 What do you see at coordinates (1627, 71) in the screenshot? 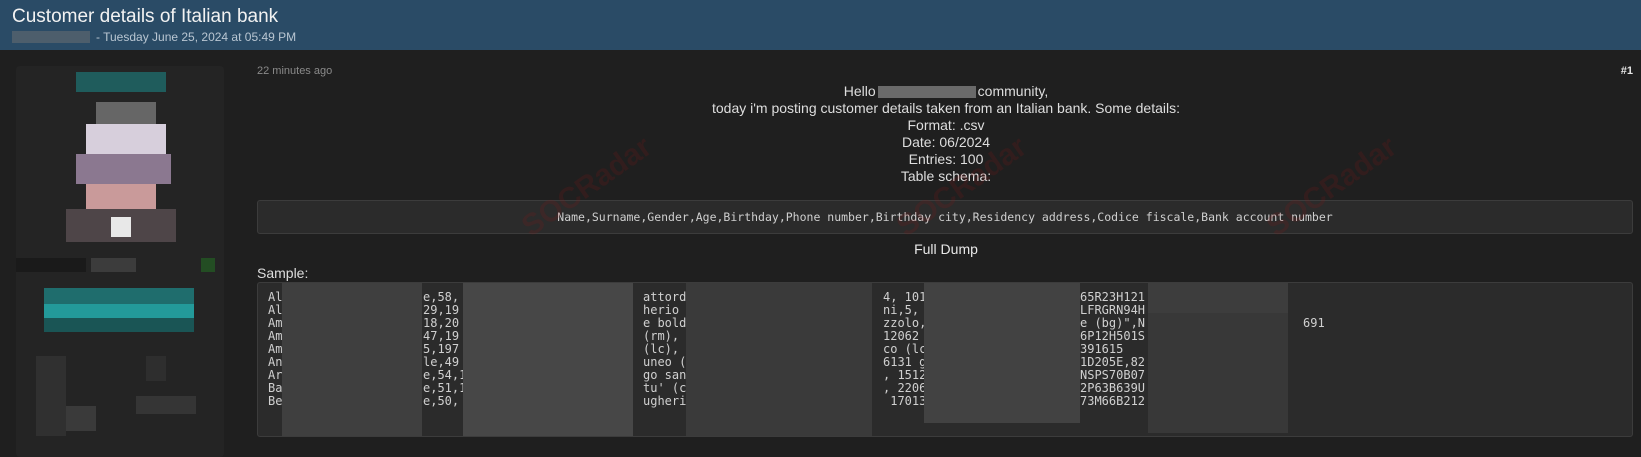
I see `post-number: #1` at bounding box center [1627, 71].